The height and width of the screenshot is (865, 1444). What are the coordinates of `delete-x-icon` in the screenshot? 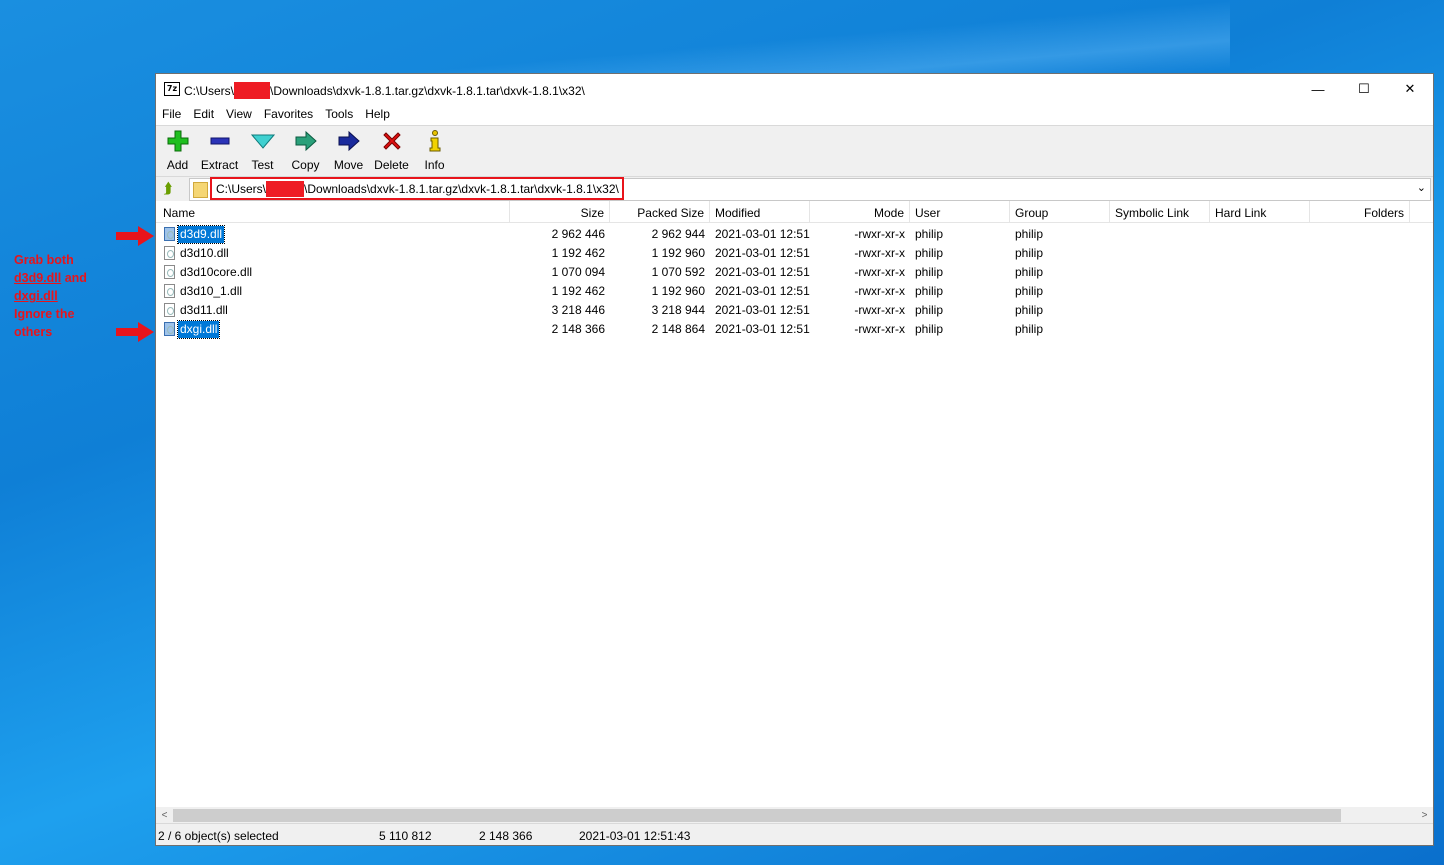 It's located at (391, 141).